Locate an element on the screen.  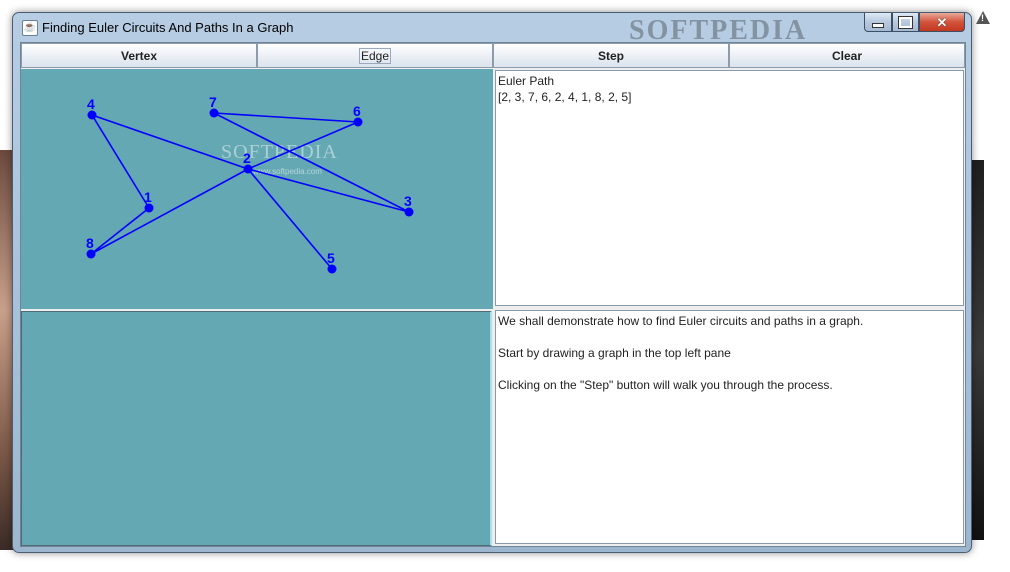
maximize-button is located at coordinates (905, 22).